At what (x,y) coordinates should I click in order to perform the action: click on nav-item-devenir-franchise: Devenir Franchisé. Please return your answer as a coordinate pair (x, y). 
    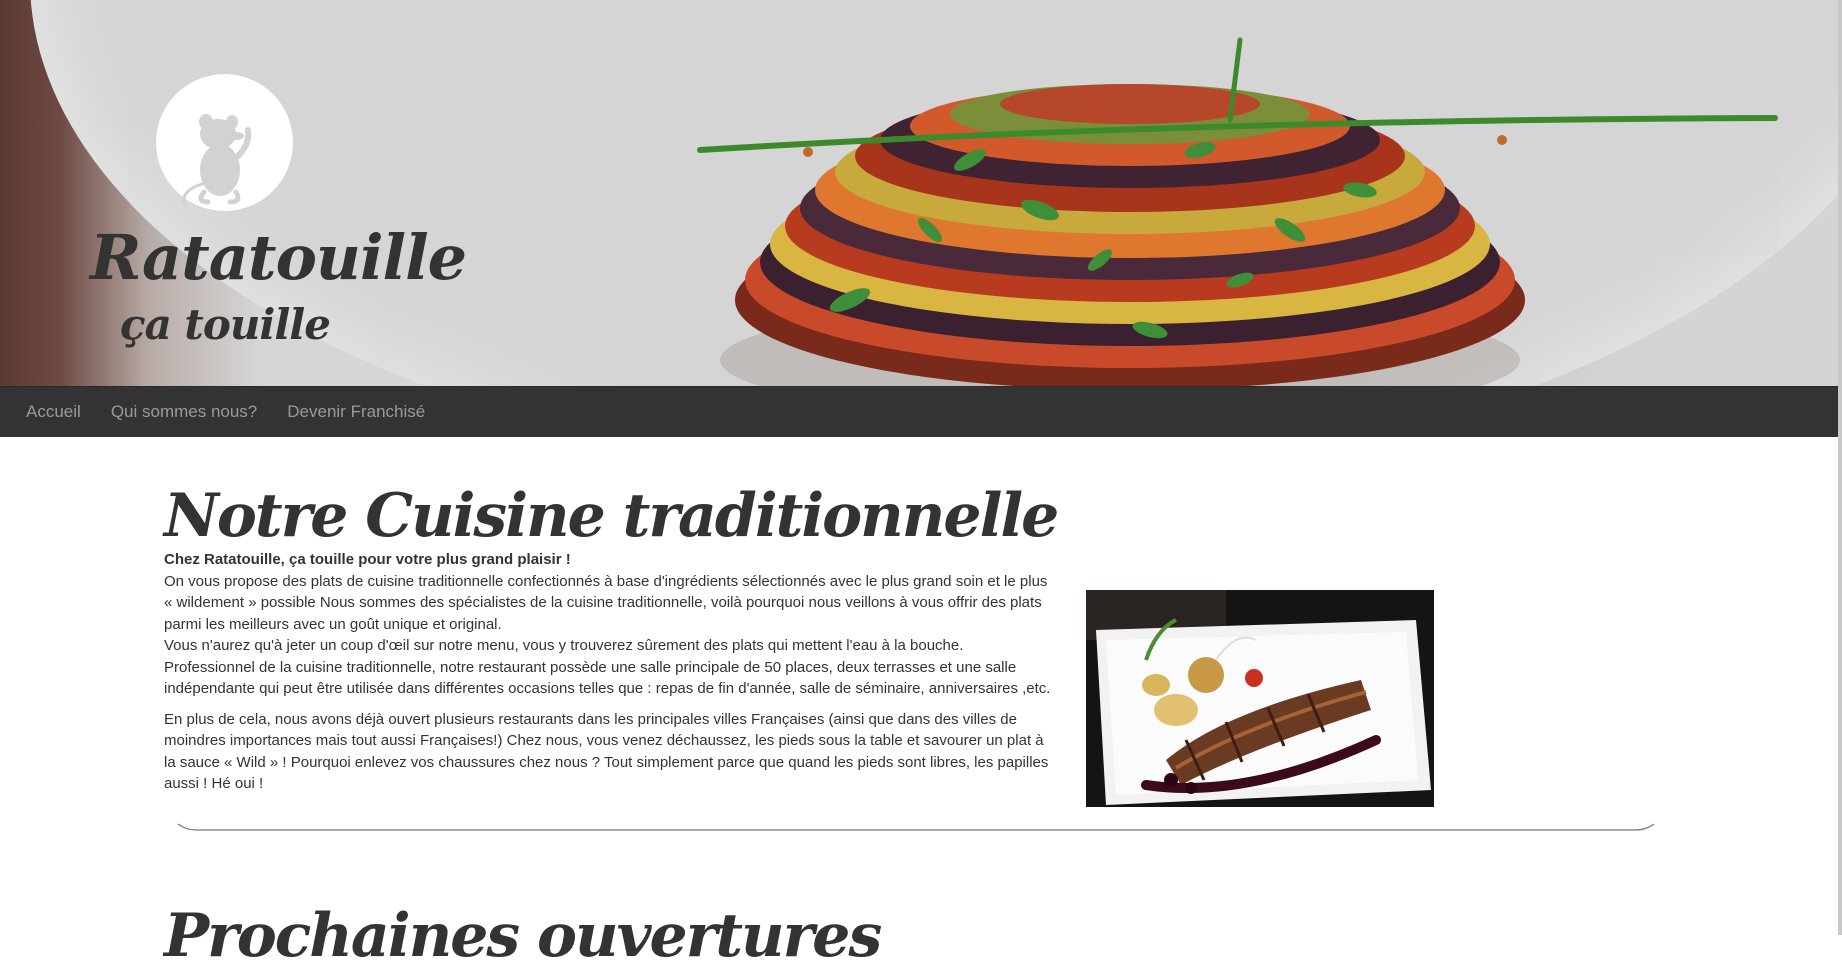
    Looking at the image, I should click on (356, 412).